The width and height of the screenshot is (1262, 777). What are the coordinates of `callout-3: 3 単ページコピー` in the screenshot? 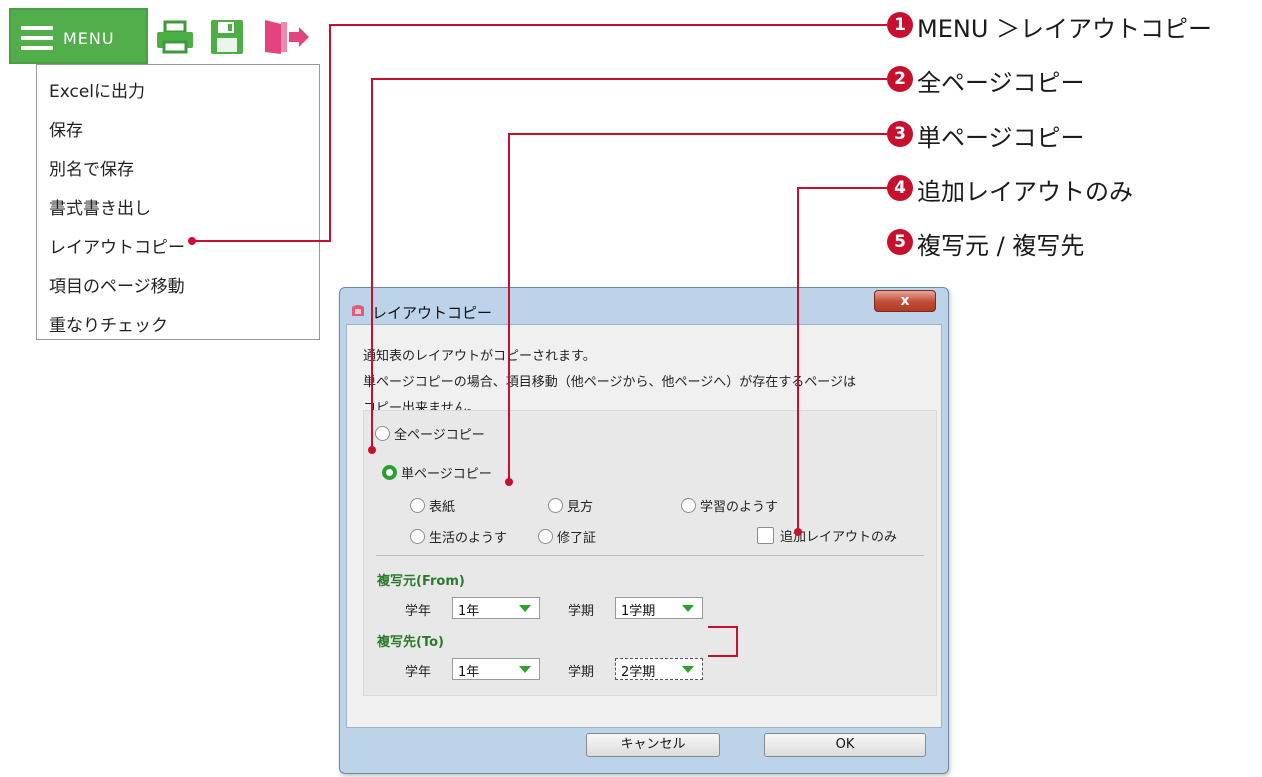 It's located at (1072, 134).